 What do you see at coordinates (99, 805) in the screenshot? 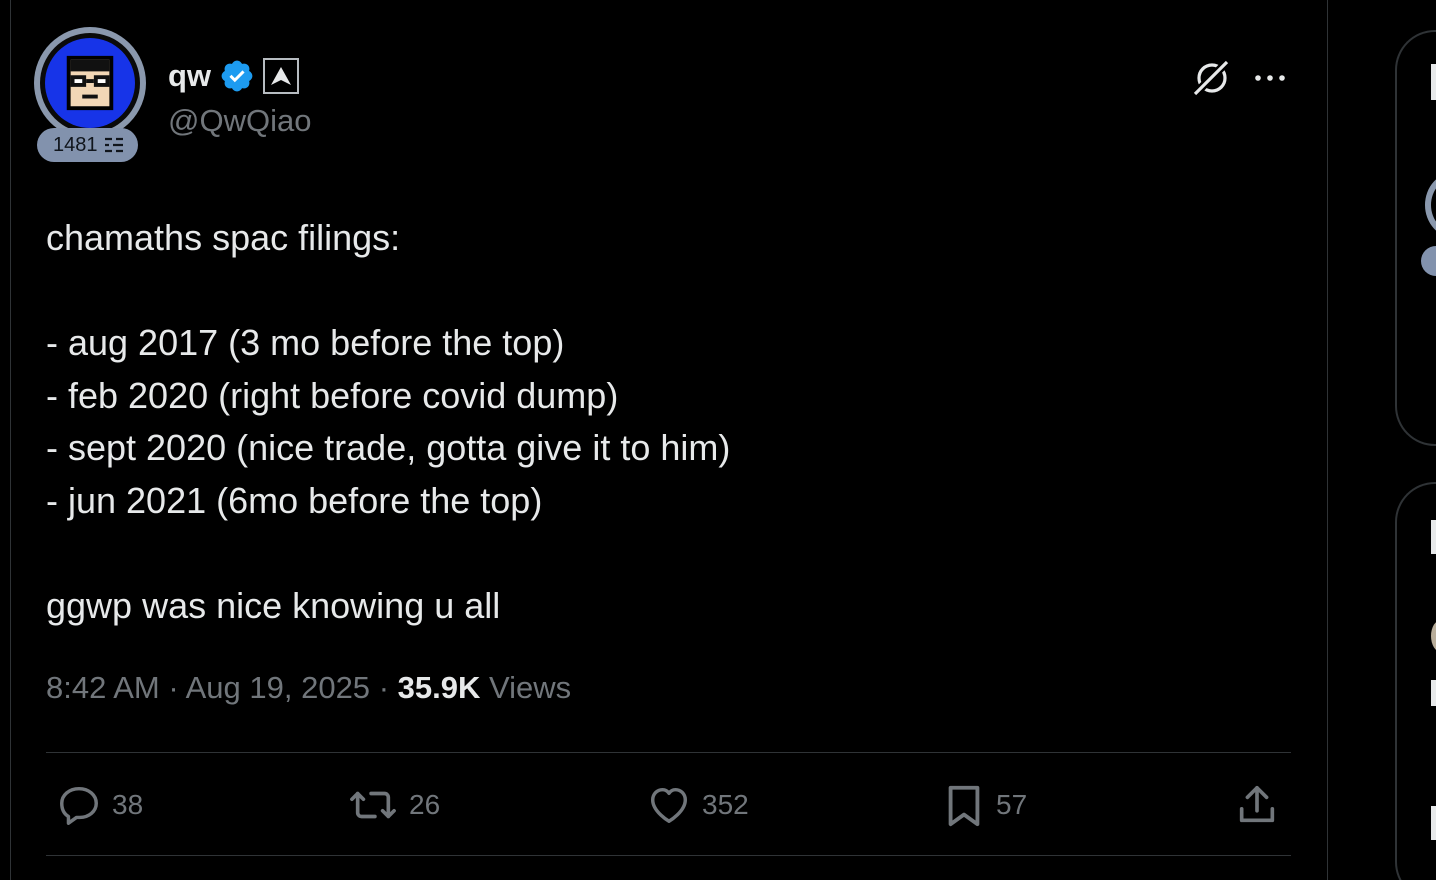
I see `reply-button: 38` at bounding box center [99, 805].